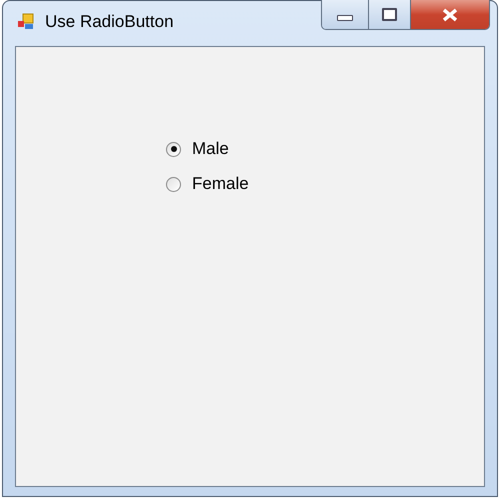 This screenshot has height=500, width=500. Describe the element at coordinates (109, 22) in the screenshot. I see `window-title: Use RadioButton` at that location.